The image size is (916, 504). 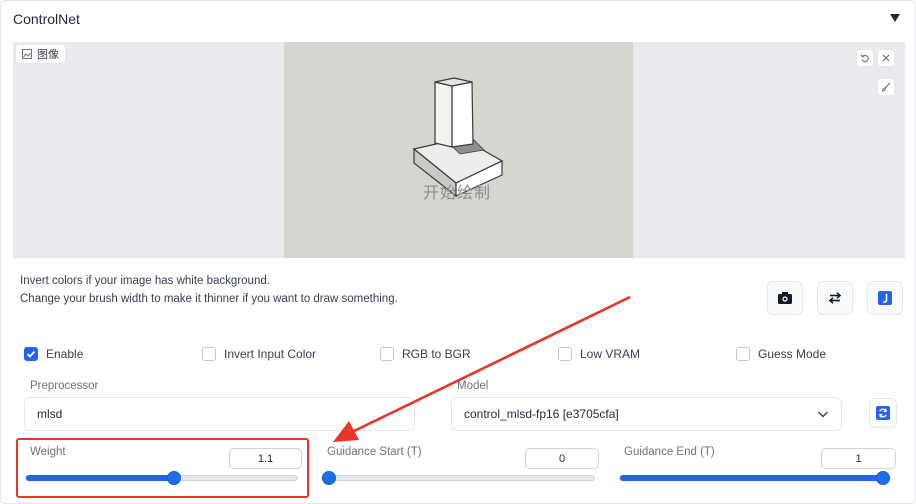 I want to click on annotation-arrow-icon, so click(x=482, y=368).